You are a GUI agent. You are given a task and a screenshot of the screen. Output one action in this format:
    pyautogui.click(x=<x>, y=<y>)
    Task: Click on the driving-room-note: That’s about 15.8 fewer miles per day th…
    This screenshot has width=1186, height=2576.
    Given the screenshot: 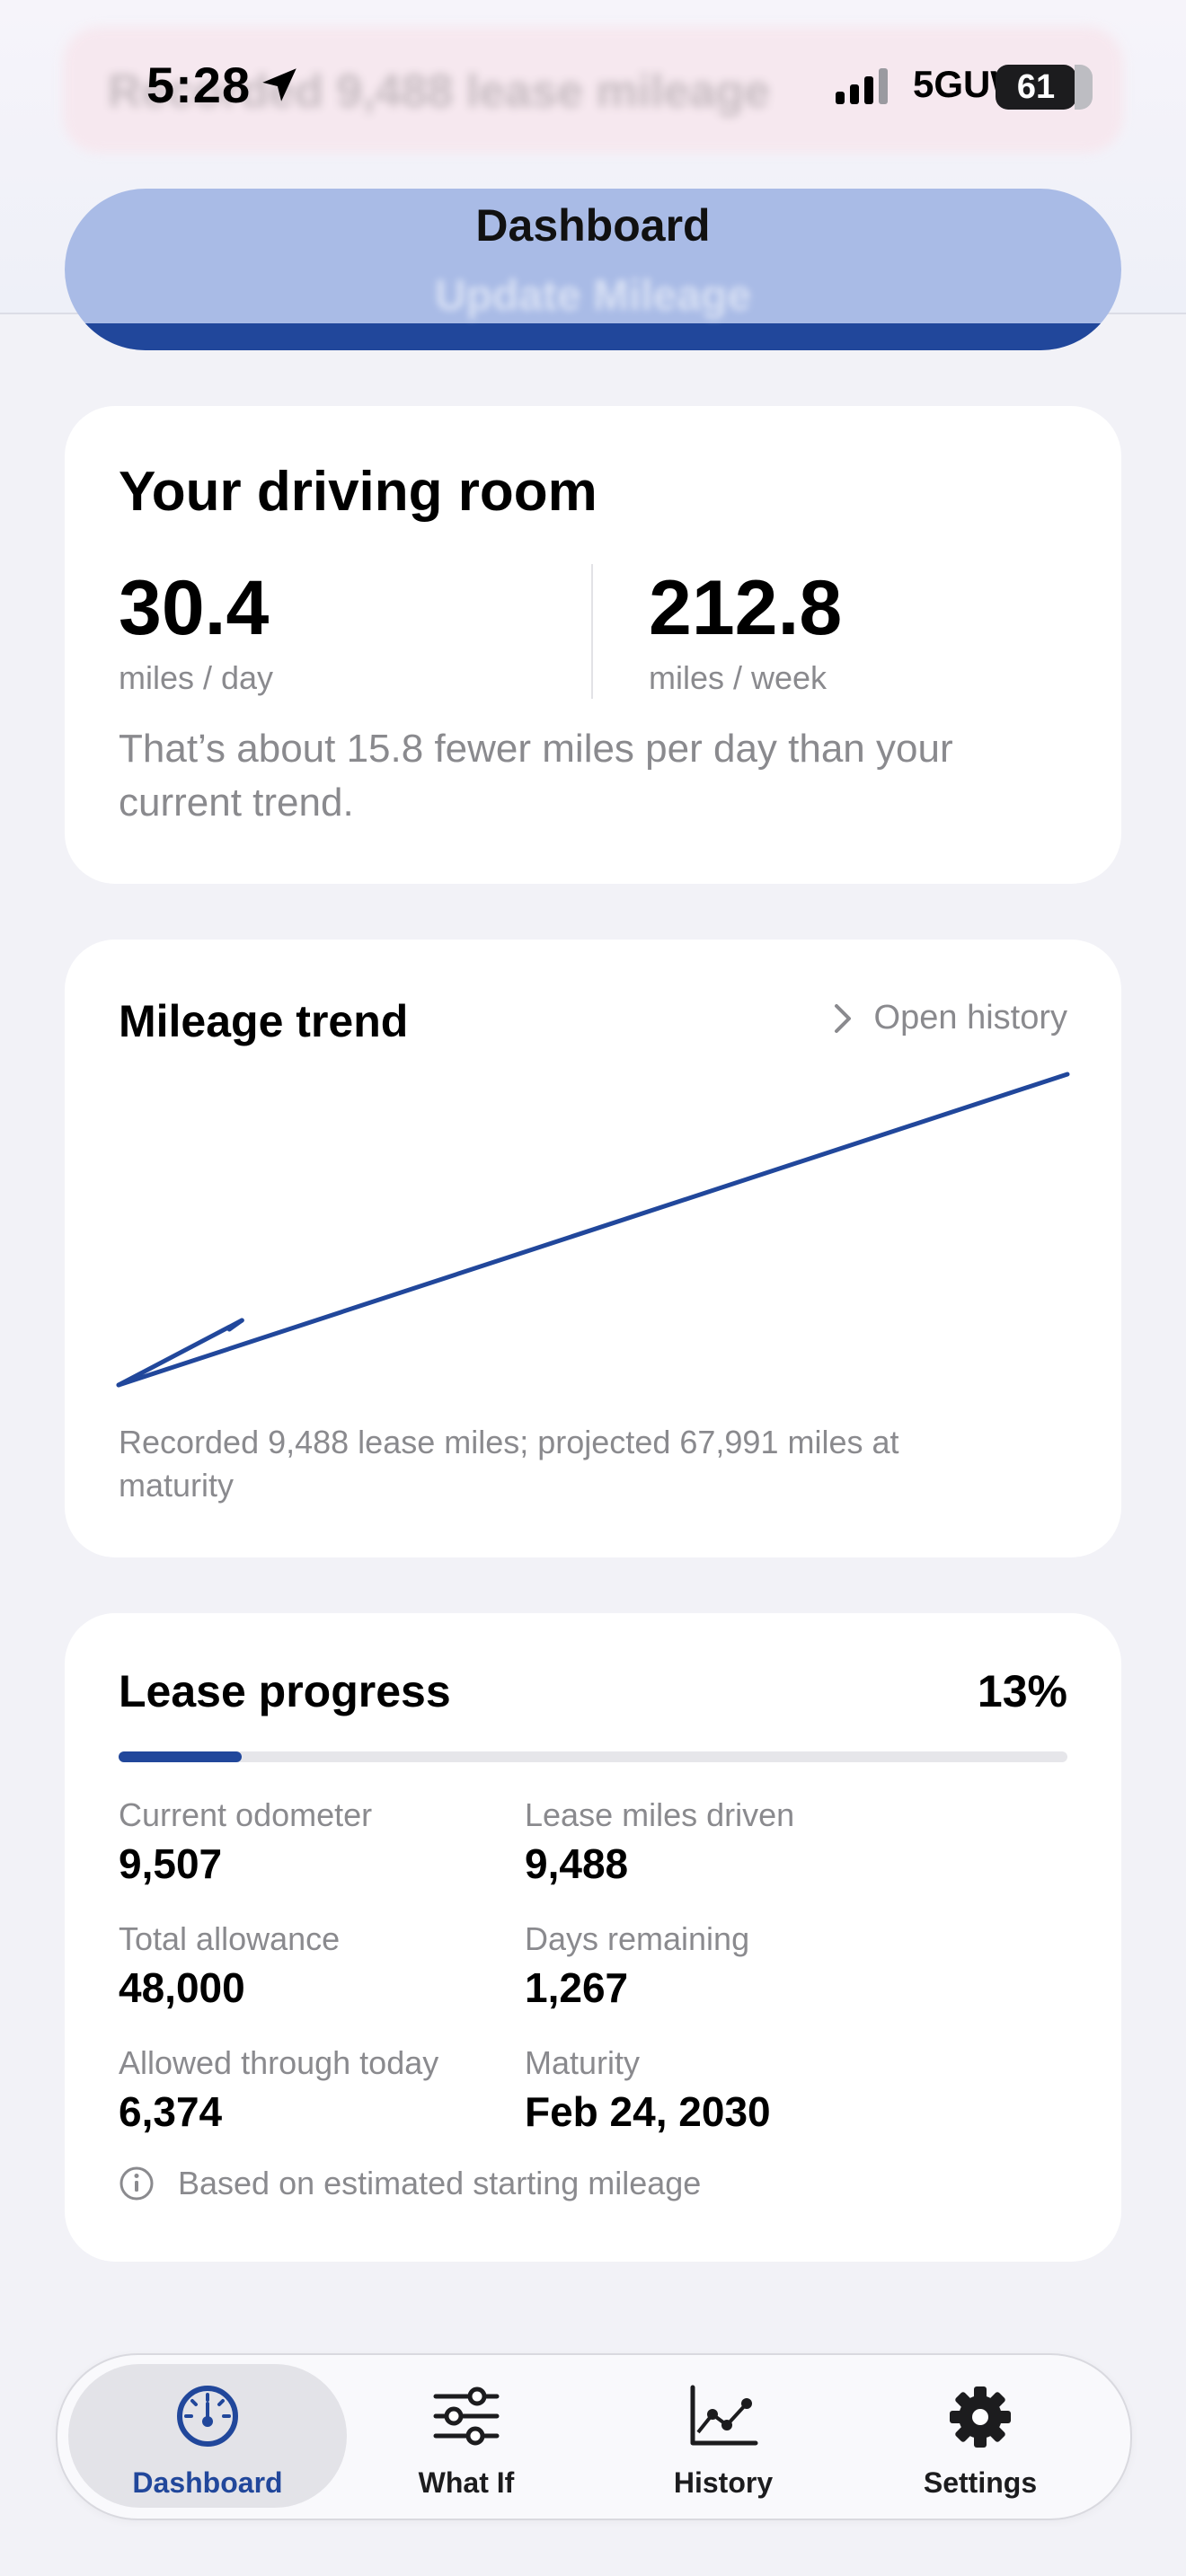 What is the action you would take?
    pyautogui.click(x=536, y=776)
    